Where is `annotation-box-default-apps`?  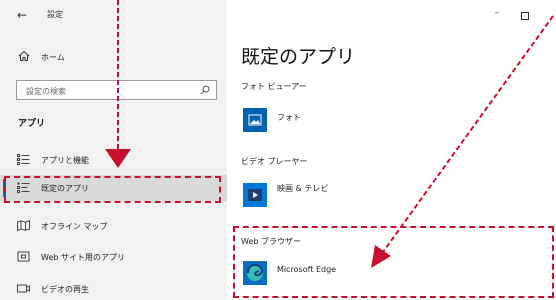 annotation-box-default-apps is located at coordinates (112, 189).